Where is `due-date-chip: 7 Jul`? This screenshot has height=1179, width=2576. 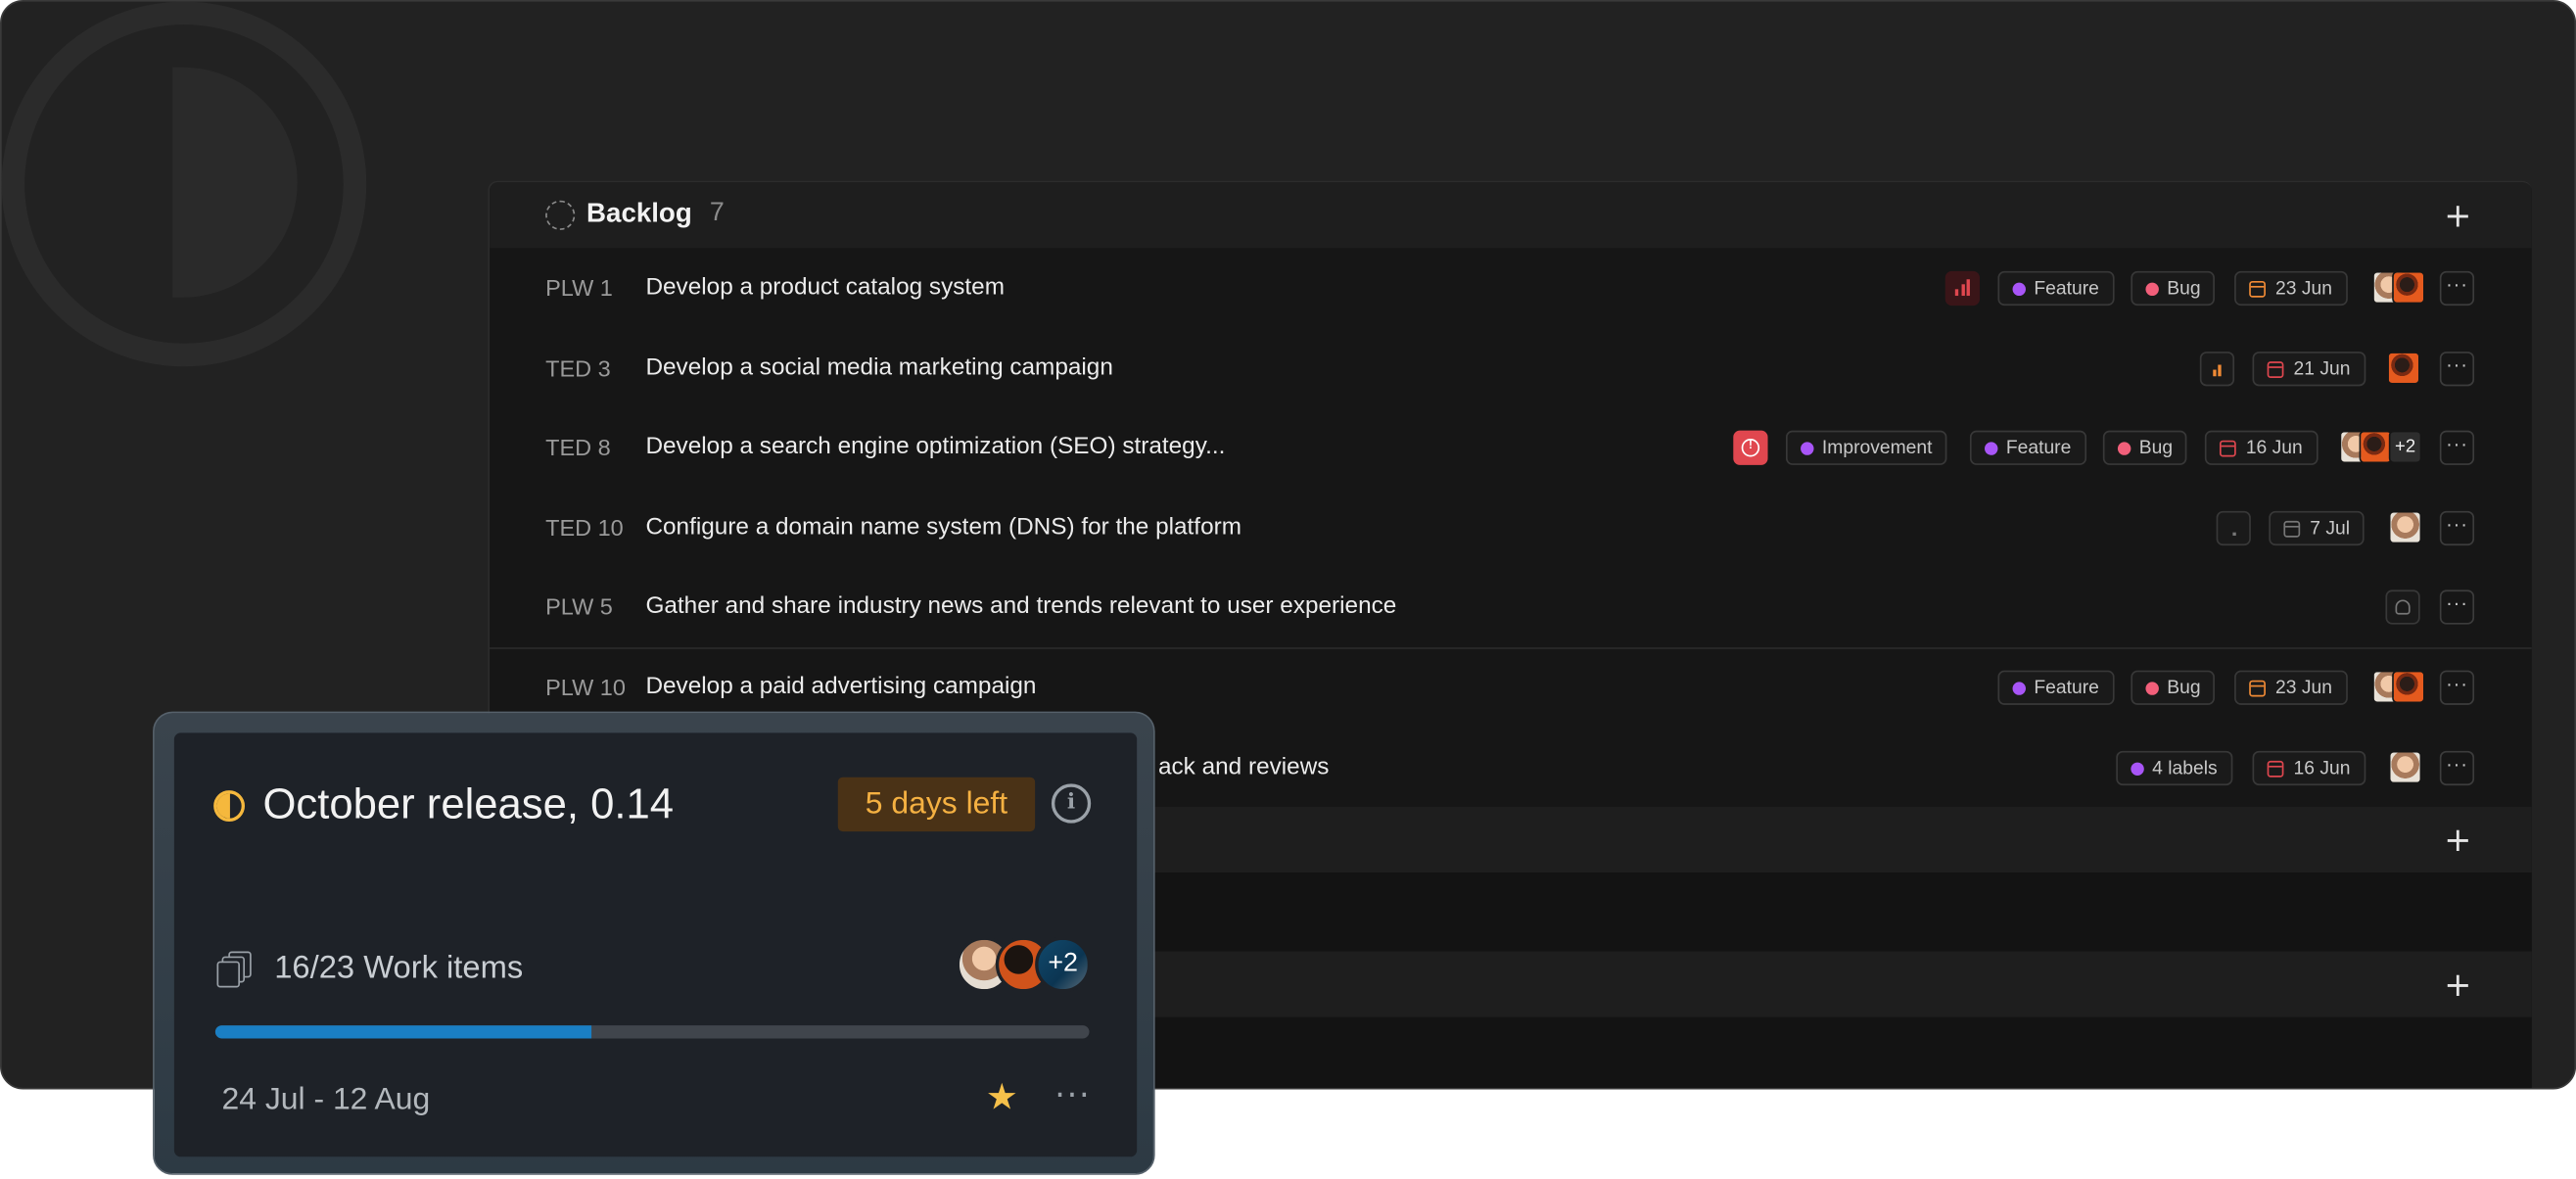
due-date-chip: 7 Jul is located at coordinates (2317, 528).